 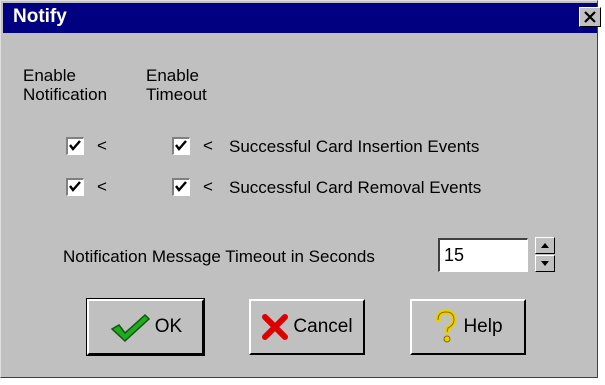 I want to click on notification-checkbox-removal, so click(x=75, y=187).